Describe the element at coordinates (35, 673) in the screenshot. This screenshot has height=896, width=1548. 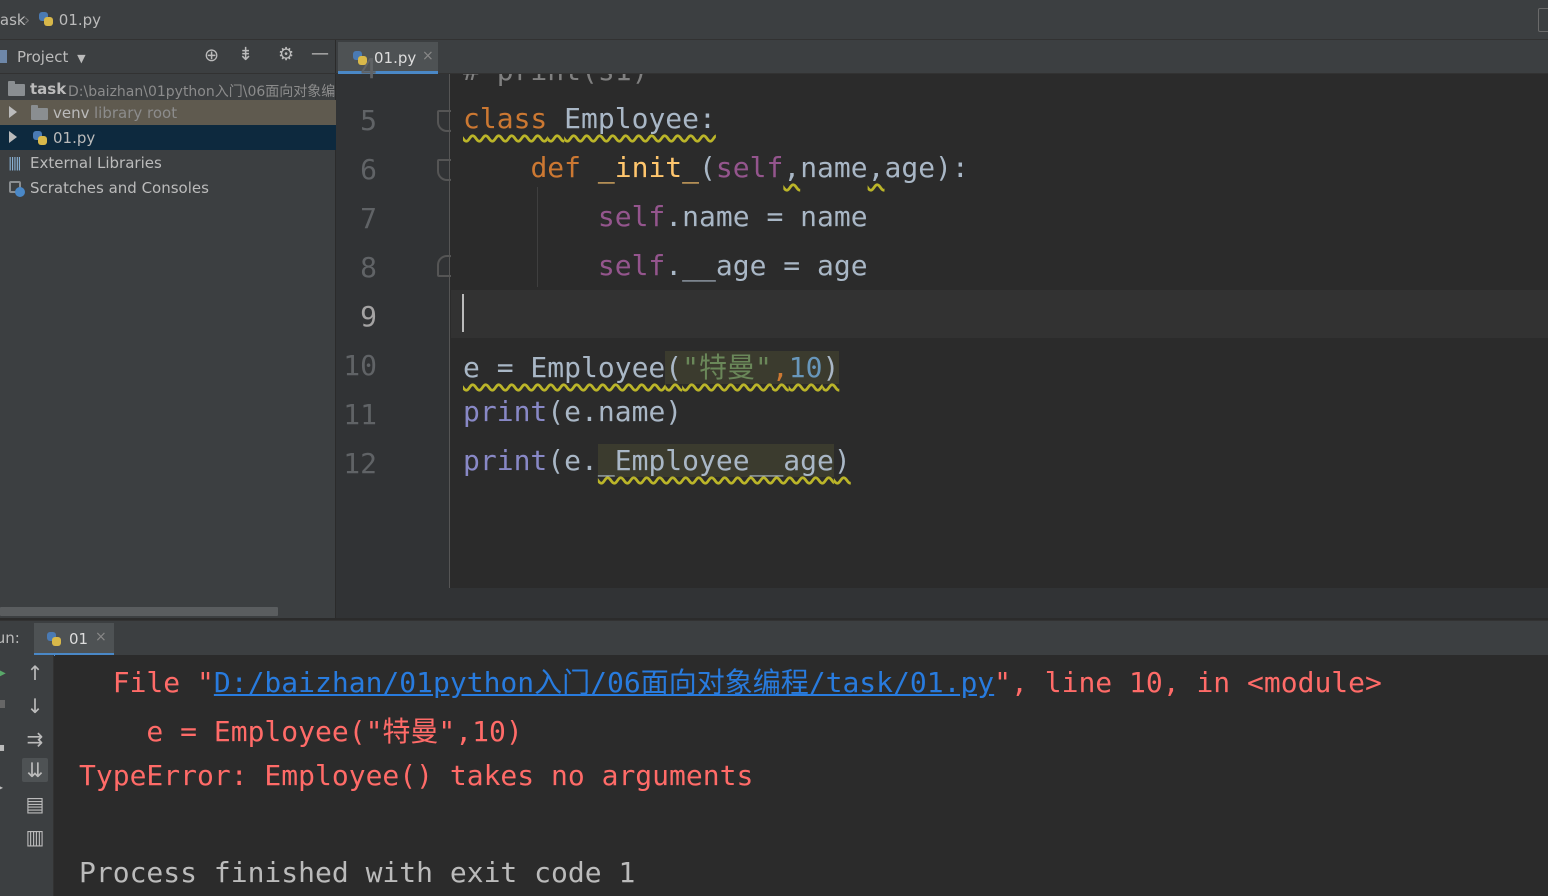
I see `arrow-up-icon: ↑` at that location.